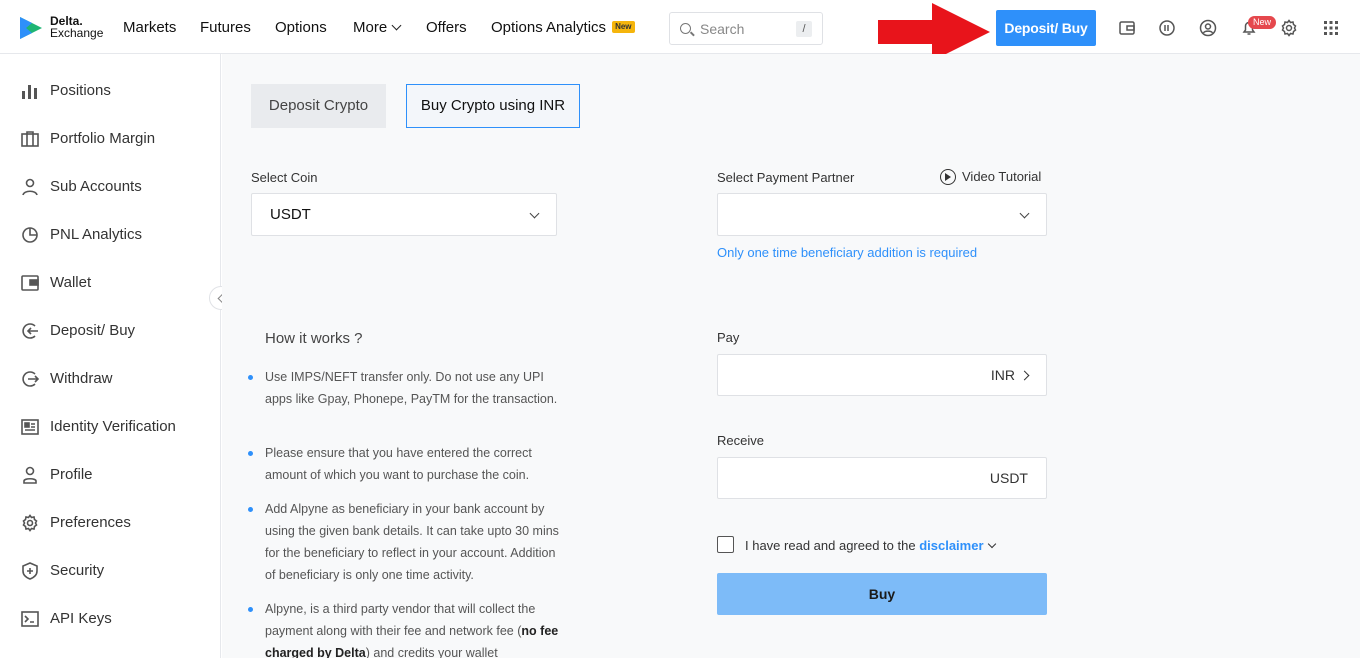  What do you see at coordinates (31, 28) in the screenshot?
I see `delta-logo-icon` at bounding box center [31, 28].